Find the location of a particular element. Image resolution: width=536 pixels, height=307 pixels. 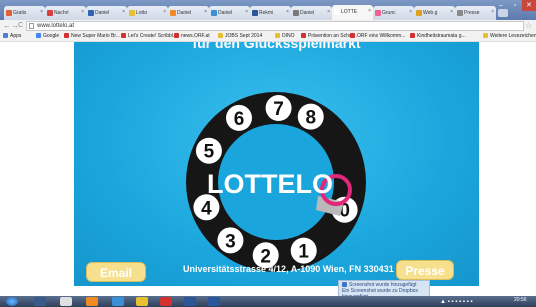

bookmark-item: Weitere Lesezeichen is located at coordinates (509, 36).